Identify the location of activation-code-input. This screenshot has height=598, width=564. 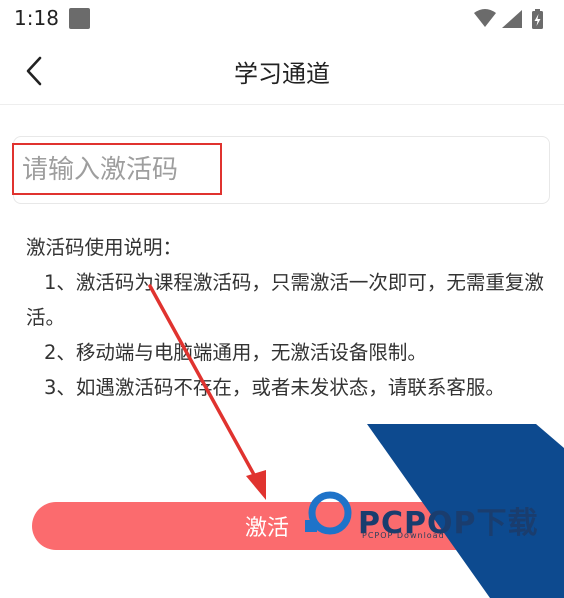
(281, 170).